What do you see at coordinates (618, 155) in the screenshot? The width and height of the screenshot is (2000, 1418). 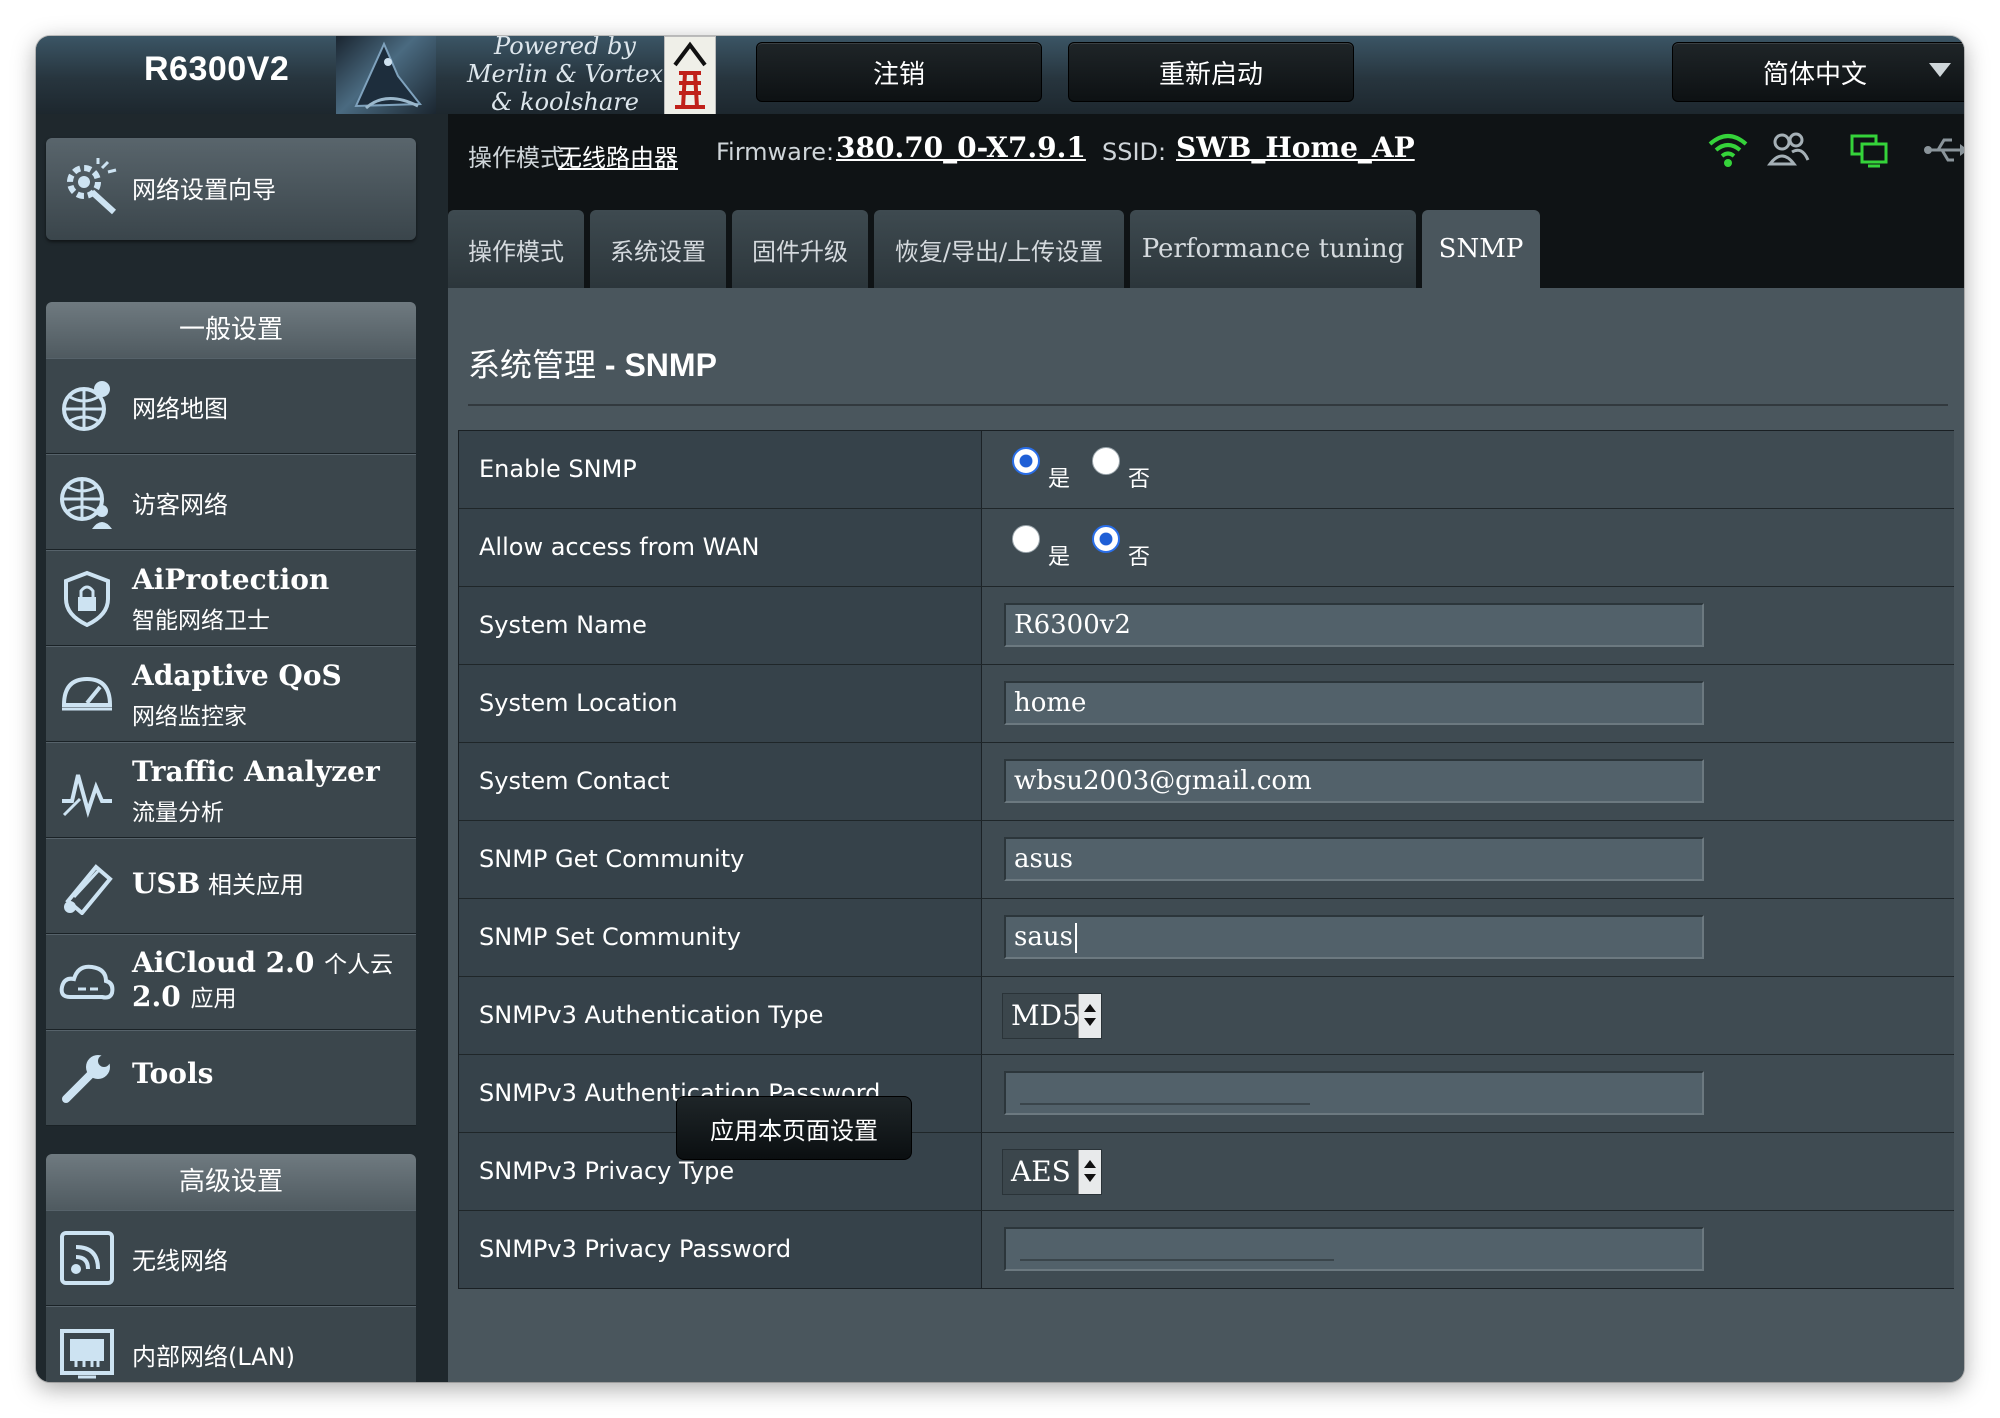 I see `operation-mode-link: 无线路由器` at bounding box center [618, 155].